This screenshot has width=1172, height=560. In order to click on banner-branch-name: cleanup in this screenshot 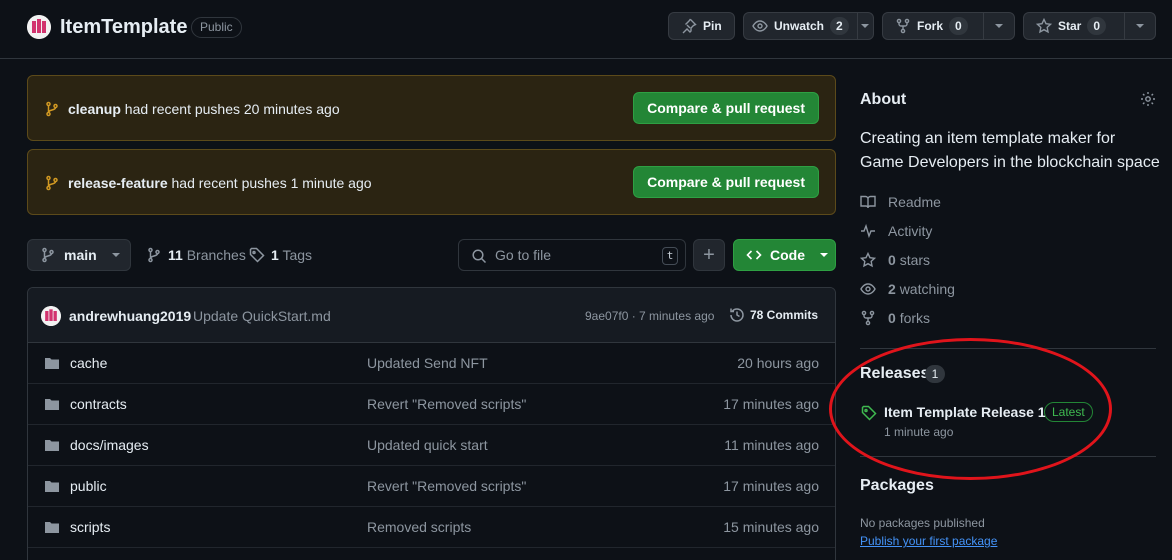, I will do `click(94, 109)`.